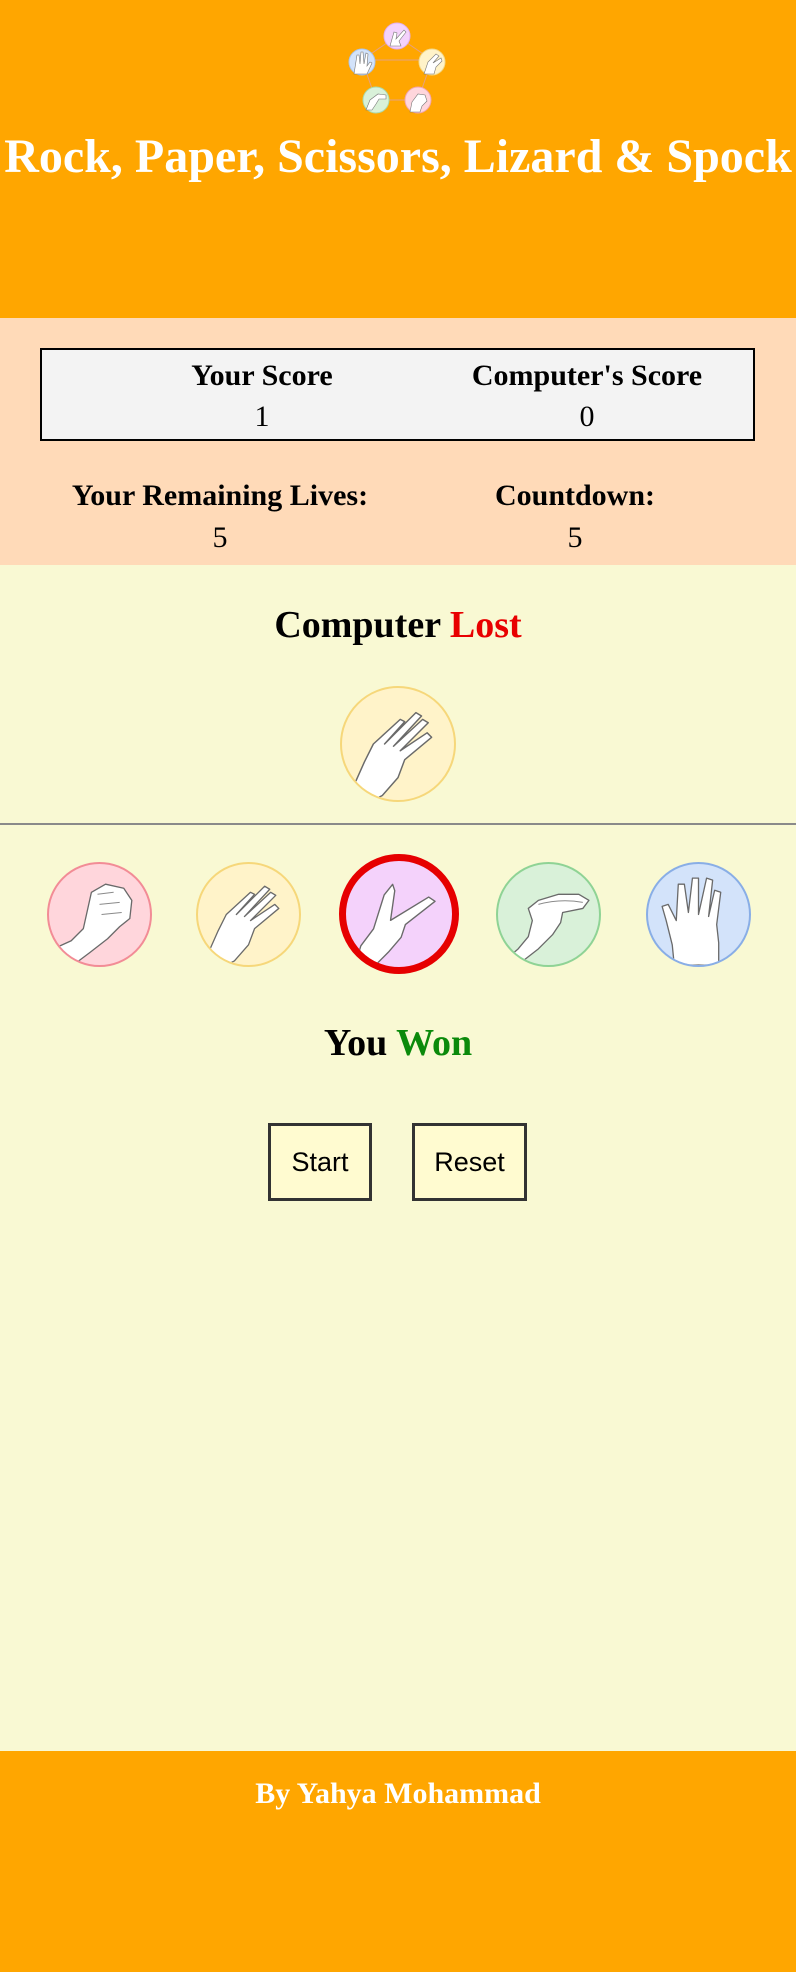 The width and height of the screenshot is (796, 1972). What do you see at coordinates (355, 1043) in the screenshot?
I see `player-result-subject: You` at bounding box center [355, 1043].